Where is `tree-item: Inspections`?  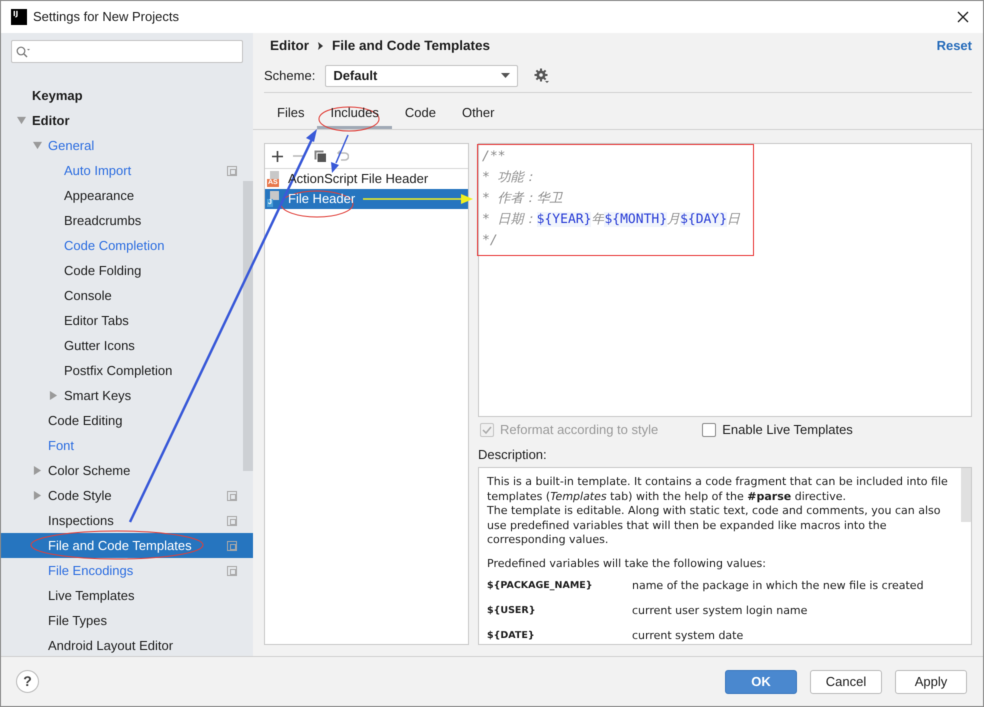 tree-item: Inspections is located at coordinates (122, 520).